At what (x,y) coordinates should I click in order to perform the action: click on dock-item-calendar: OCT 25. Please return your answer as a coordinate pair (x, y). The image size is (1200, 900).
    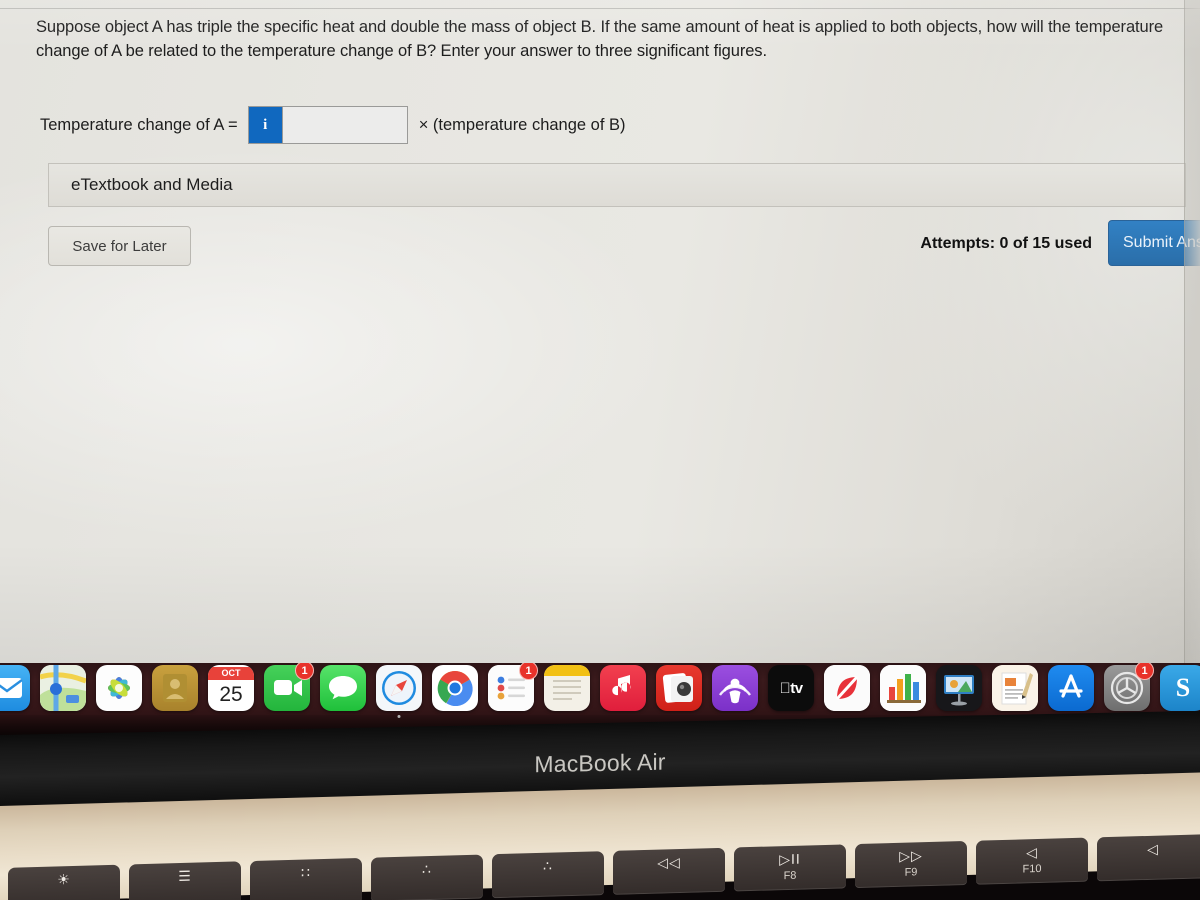
    Looking at the image, I should click on (231, 688).